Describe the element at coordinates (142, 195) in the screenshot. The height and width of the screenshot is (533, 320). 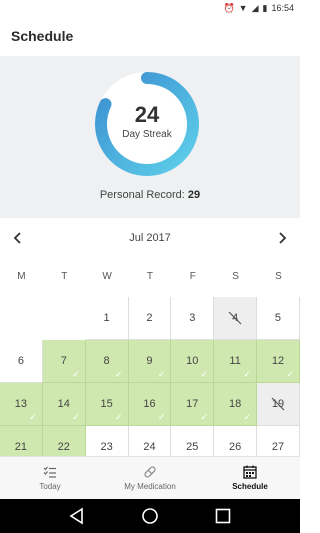
I see `record-label: Personal Record:` at that location.